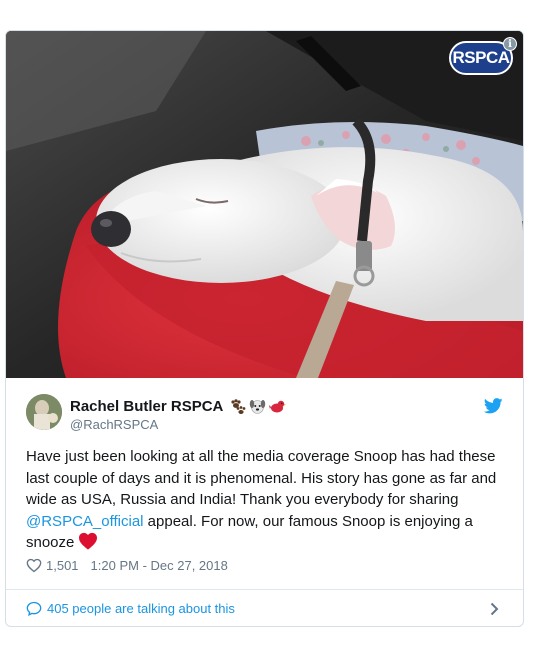 Image resolution: width=548 pixels, height=645 pixels. Describe the element at coordinates (510, 44) in the screenshot. I see `info-icon: i` at that location.